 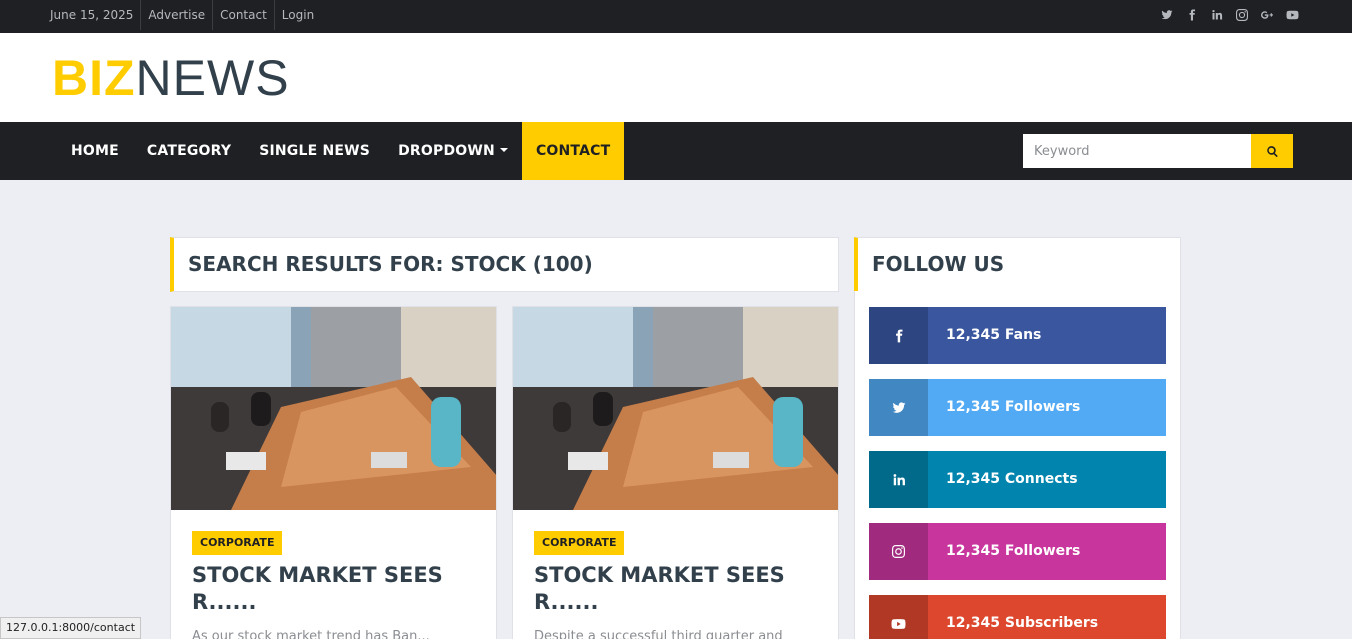 I want to click on google-plus-icon, so click(x=1267, y=15).